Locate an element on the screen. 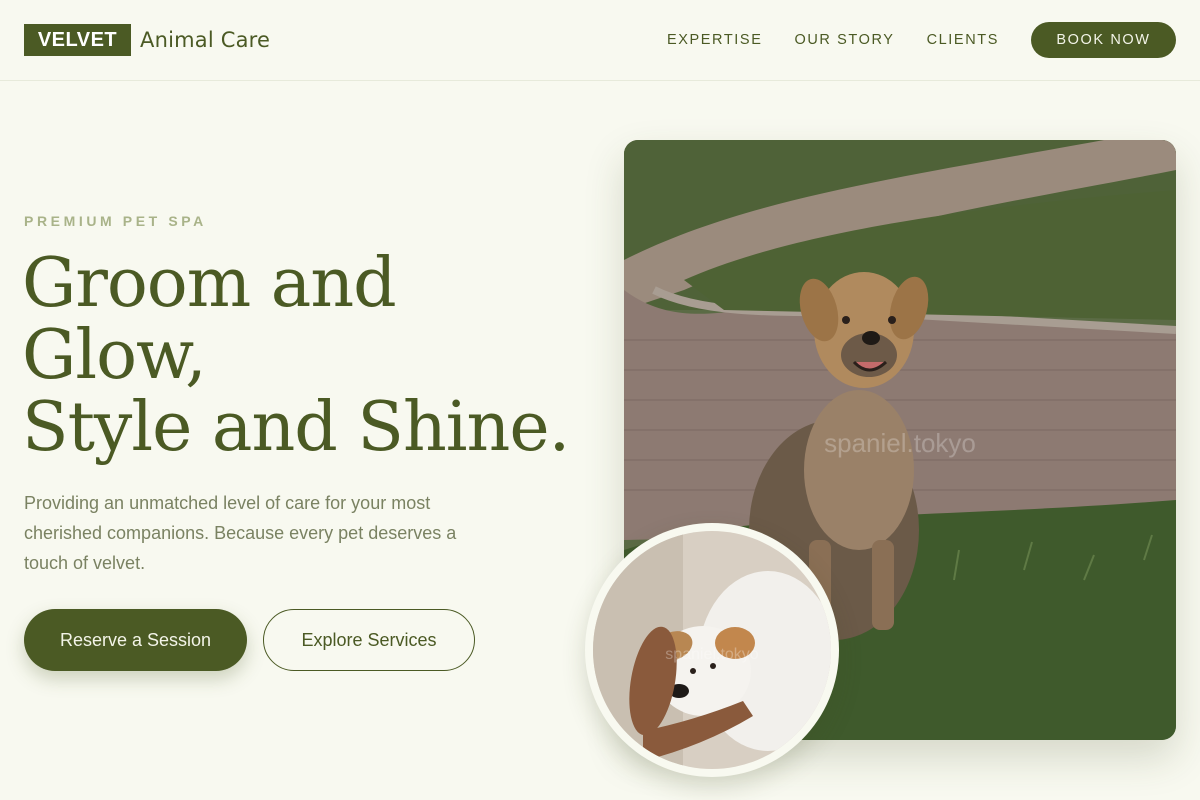  nav-link-expertise: EXPERTISE is located at coordinates (715, 40).